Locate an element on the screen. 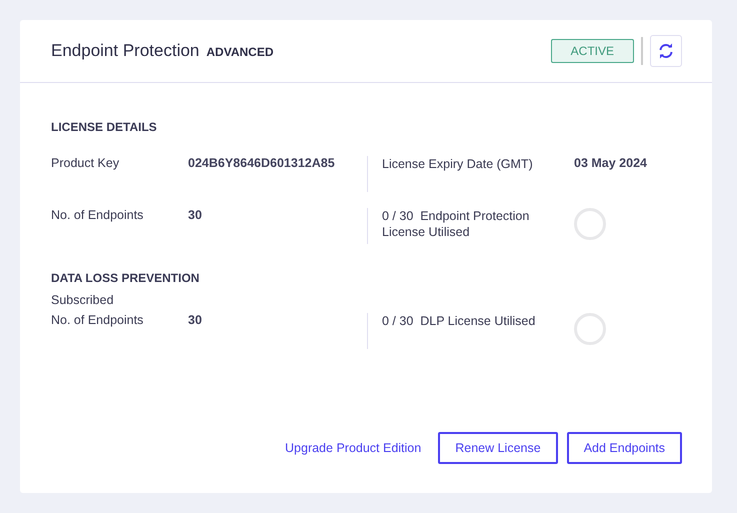 The image size is (737, 513). refresh-icon is located at coordinates (666, 51).